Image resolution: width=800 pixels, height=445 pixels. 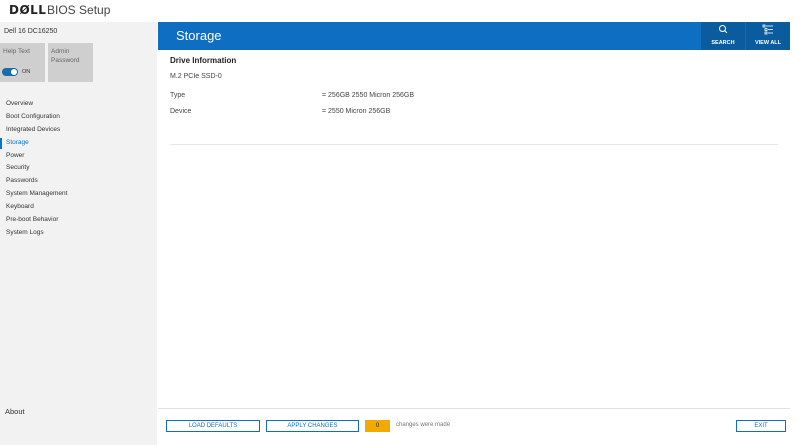 What do you see at coordinates (203, 60) in the screenshot?
I see `section-title: Drive Information` at bounding box center [203, 60].